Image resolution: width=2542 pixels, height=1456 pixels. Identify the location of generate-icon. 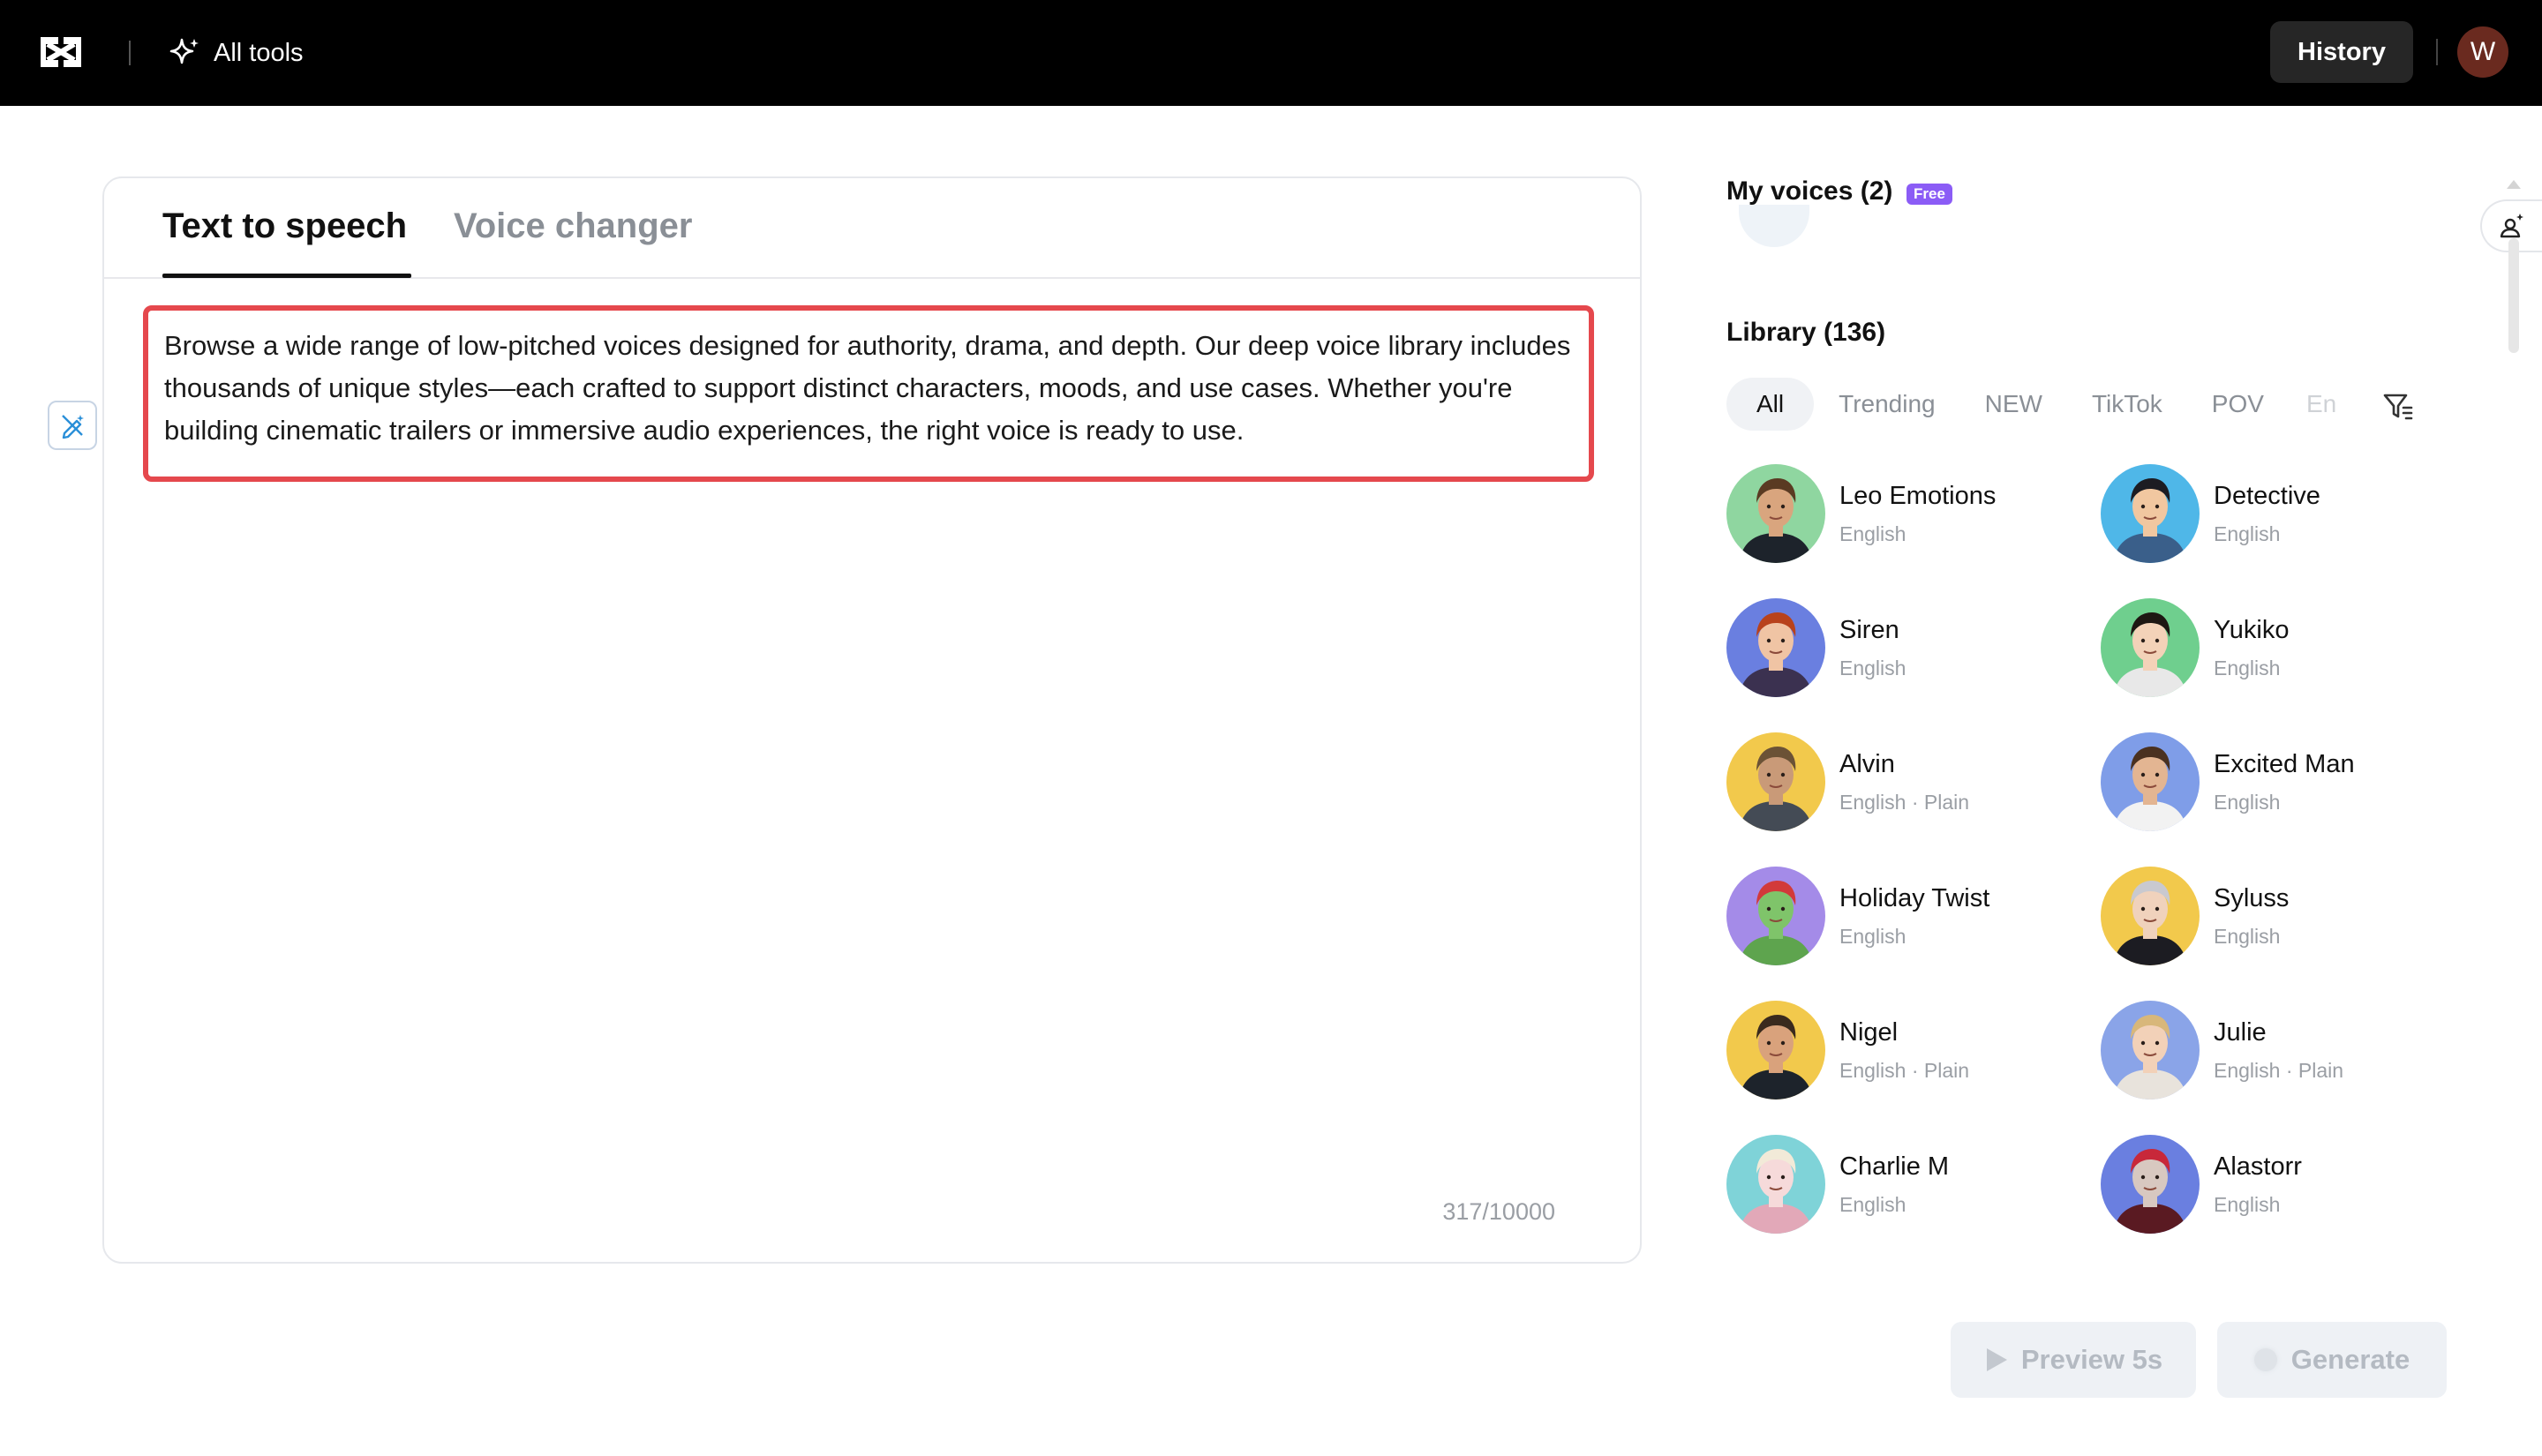
(2265, 1359).